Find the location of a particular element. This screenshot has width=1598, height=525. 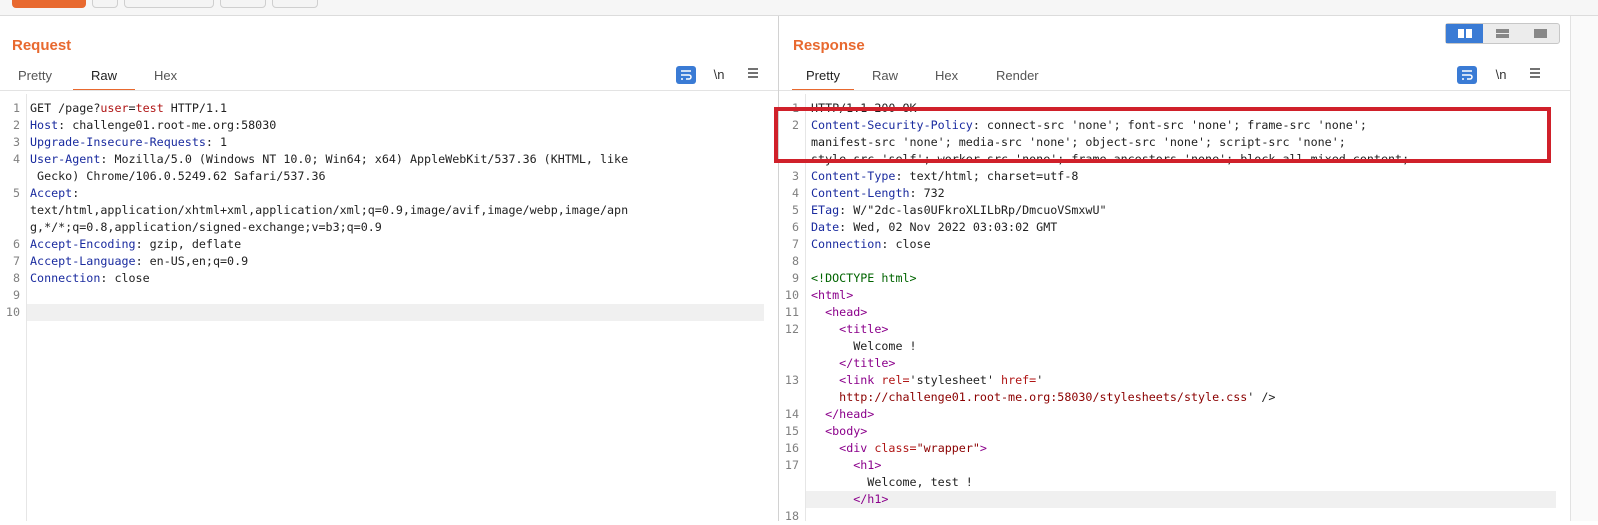

line-number: 16 is located at coordinates (791, 448).